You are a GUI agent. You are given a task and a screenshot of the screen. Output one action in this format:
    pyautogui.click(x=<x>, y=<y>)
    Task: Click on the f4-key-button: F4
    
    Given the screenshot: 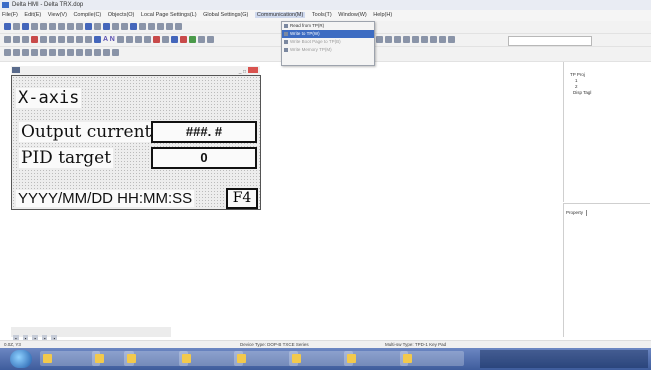 What is the action you would take?
    pyautogui.click(x=242, y=198)
    